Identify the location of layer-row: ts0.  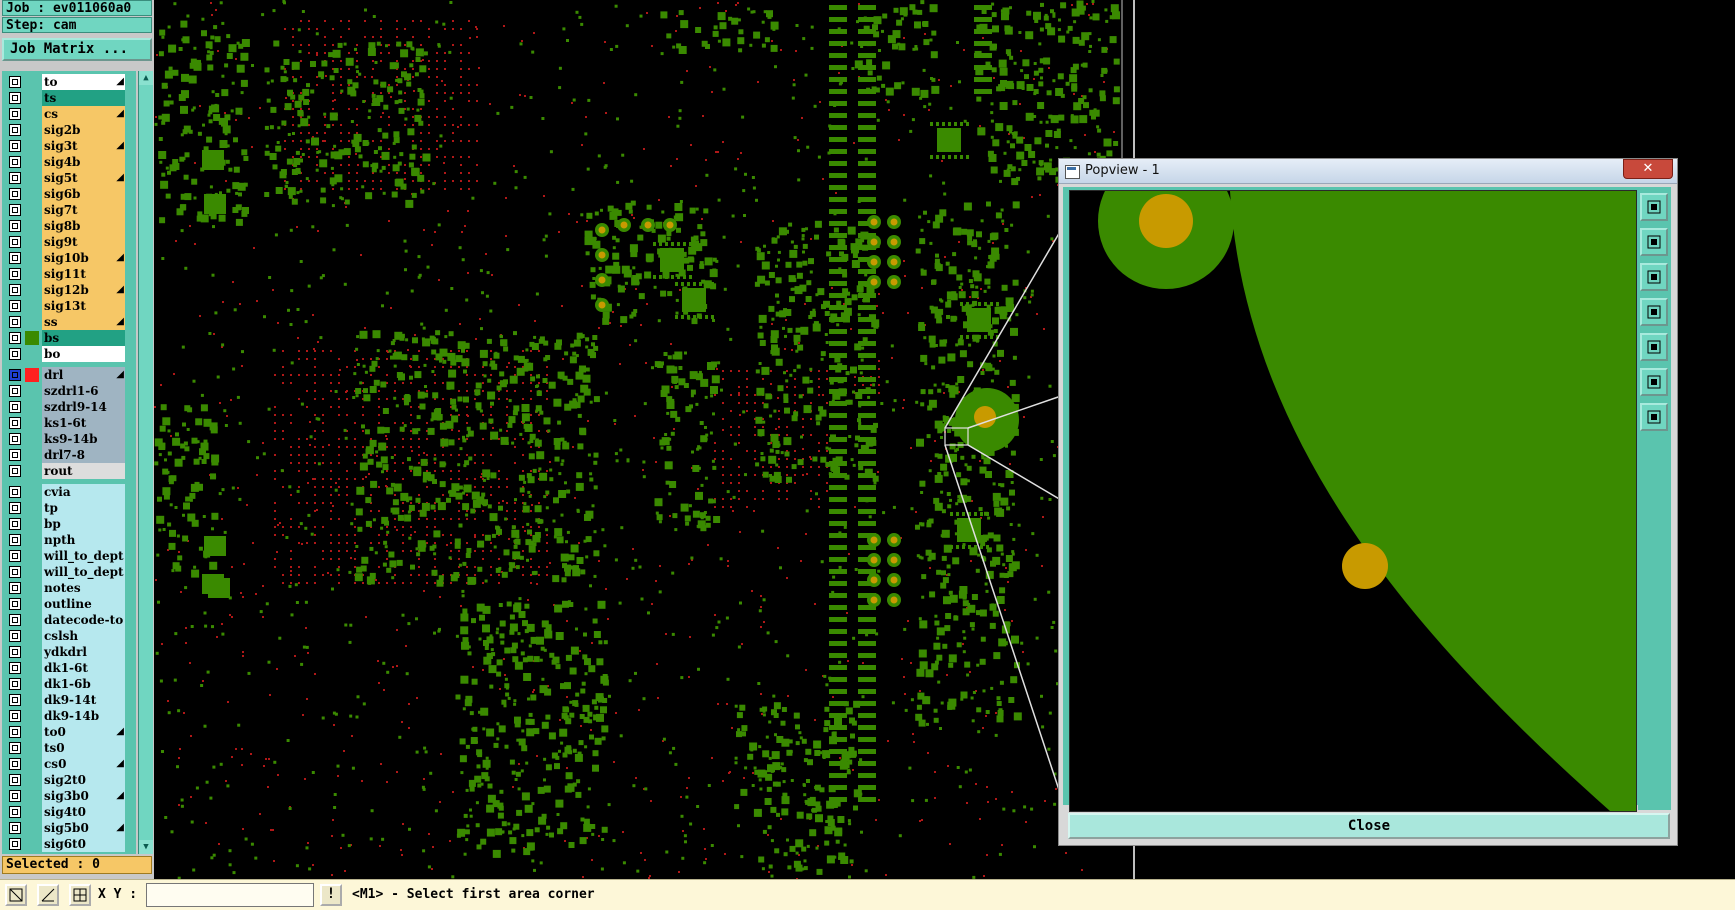
(69, 748).